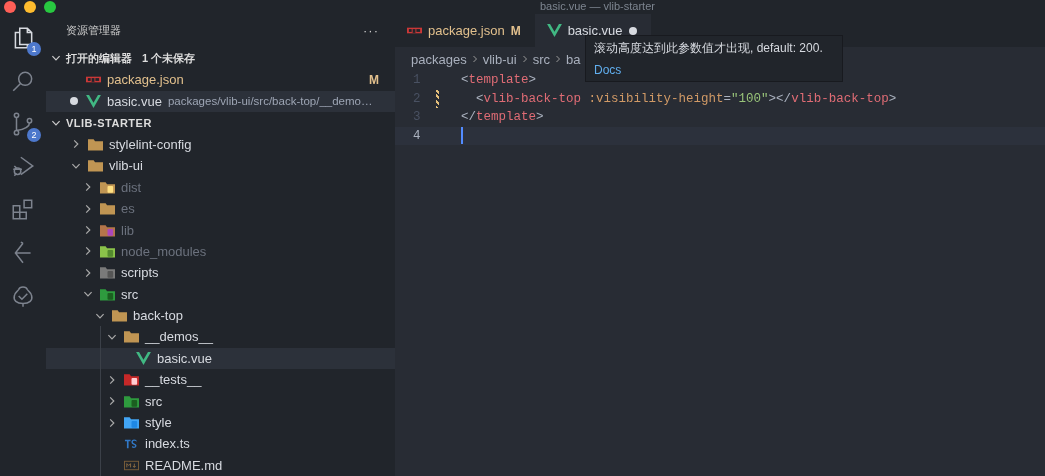  What do you see at coordinates (34, 135) in the screenshot?
I see `count-badge: 2` at bounding box center [34, 135].